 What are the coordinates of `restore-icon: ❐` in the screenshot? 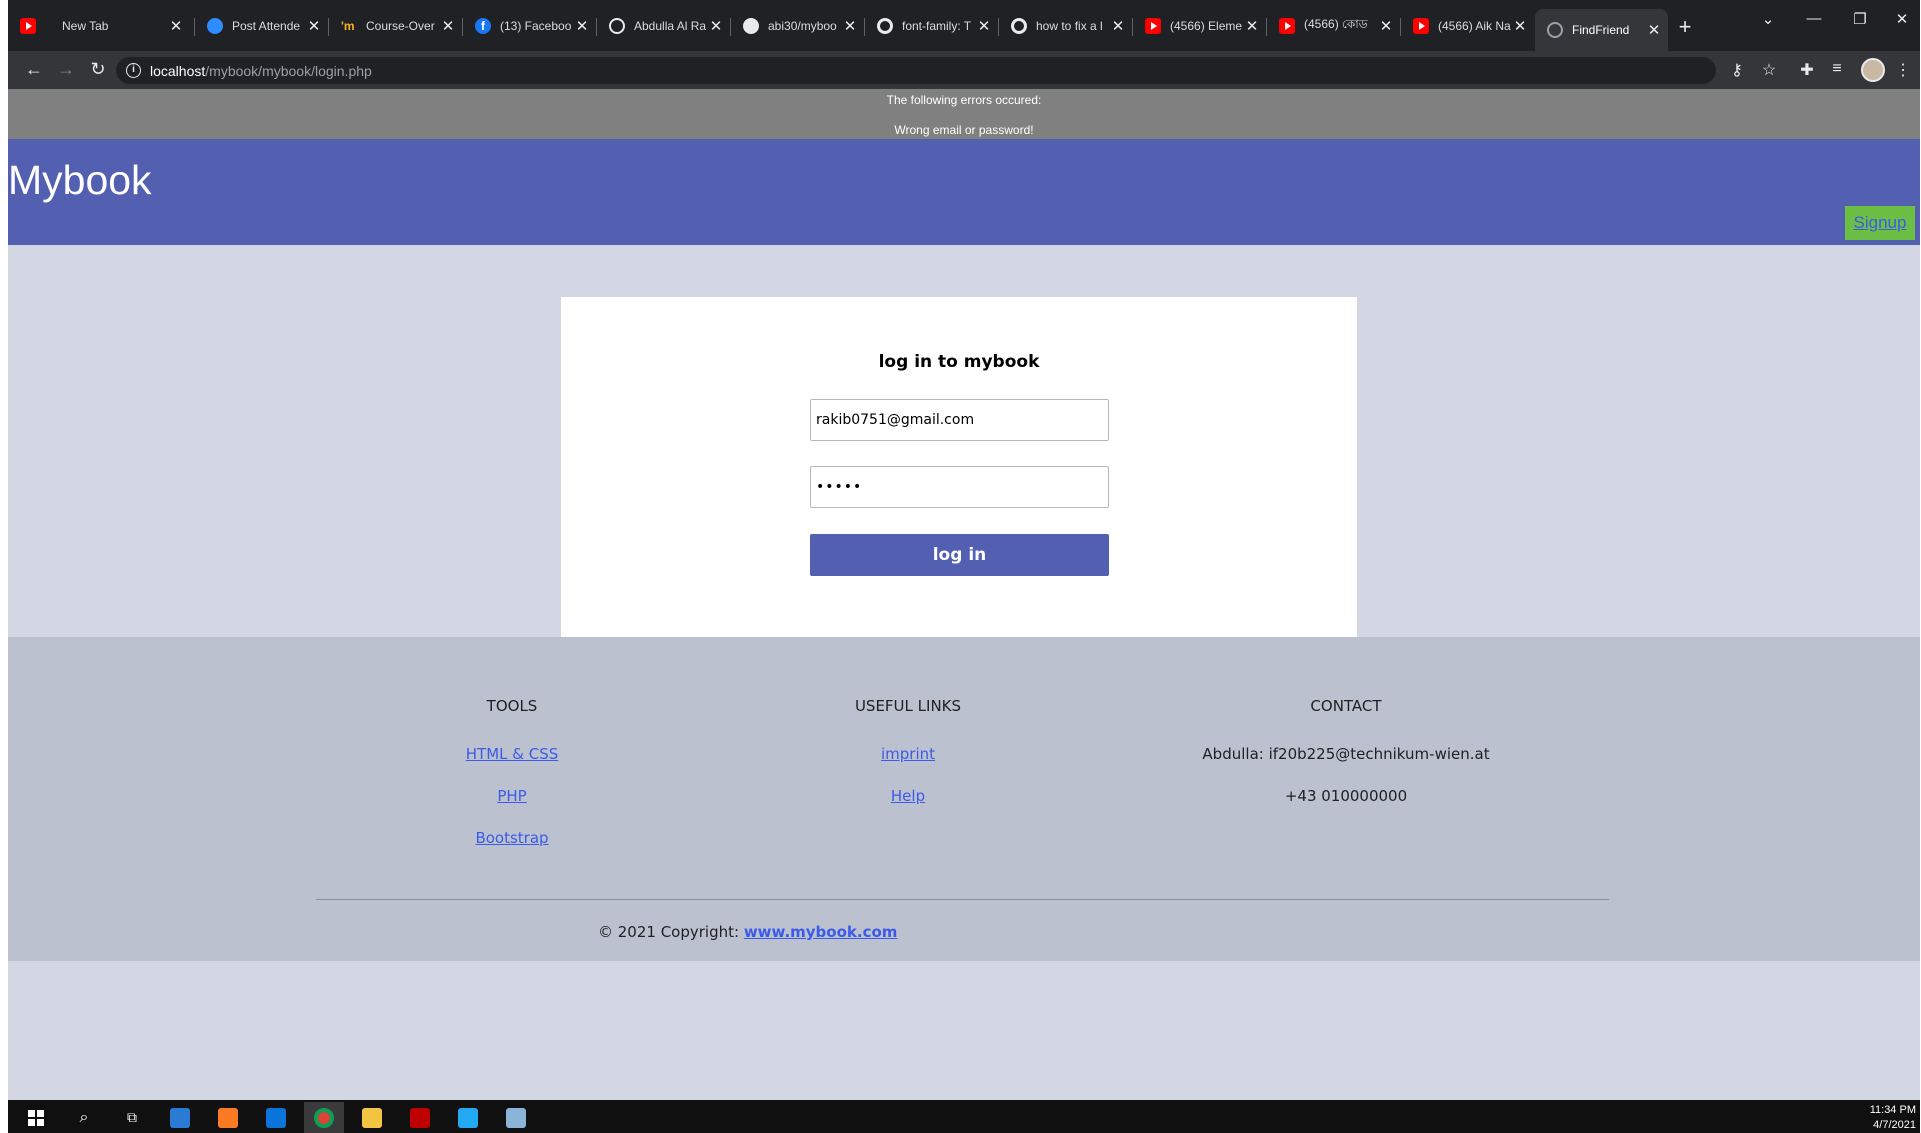 It's located at (1860, 19).